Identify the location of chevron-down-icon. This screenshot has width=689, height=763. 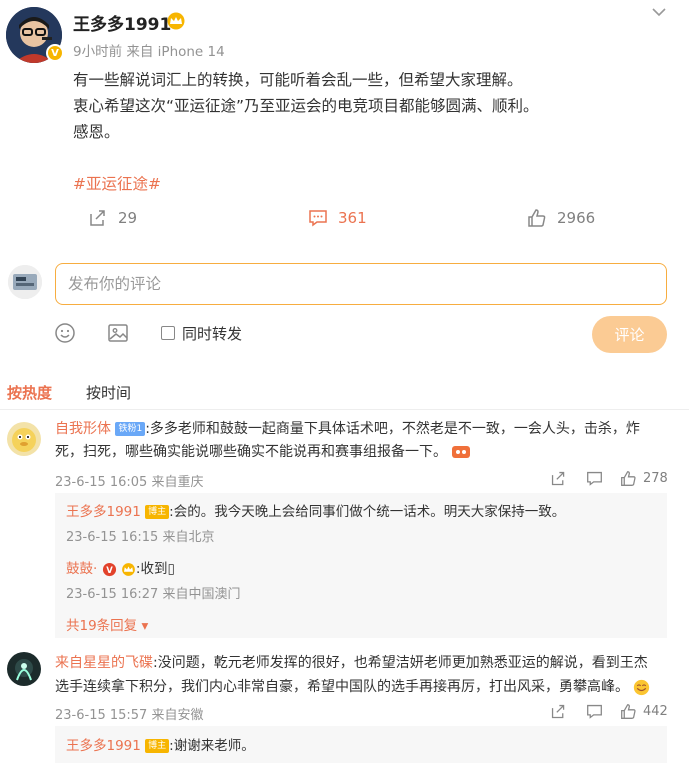
(659, 11).